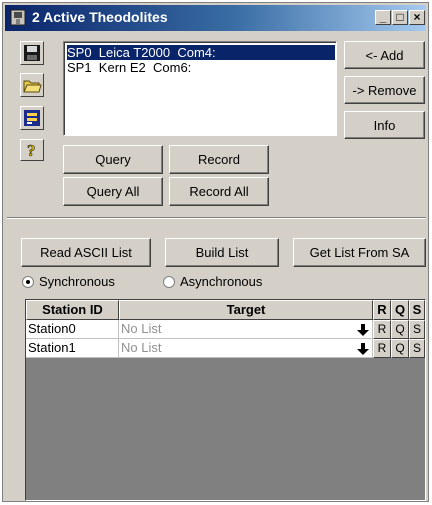 The height and width of the screenshot is (505, 432). What do you see at coordinates (100, 17) in the screenshot?
I see `window-title: 2 Active Theodolites` at bounding box center [100, 17].